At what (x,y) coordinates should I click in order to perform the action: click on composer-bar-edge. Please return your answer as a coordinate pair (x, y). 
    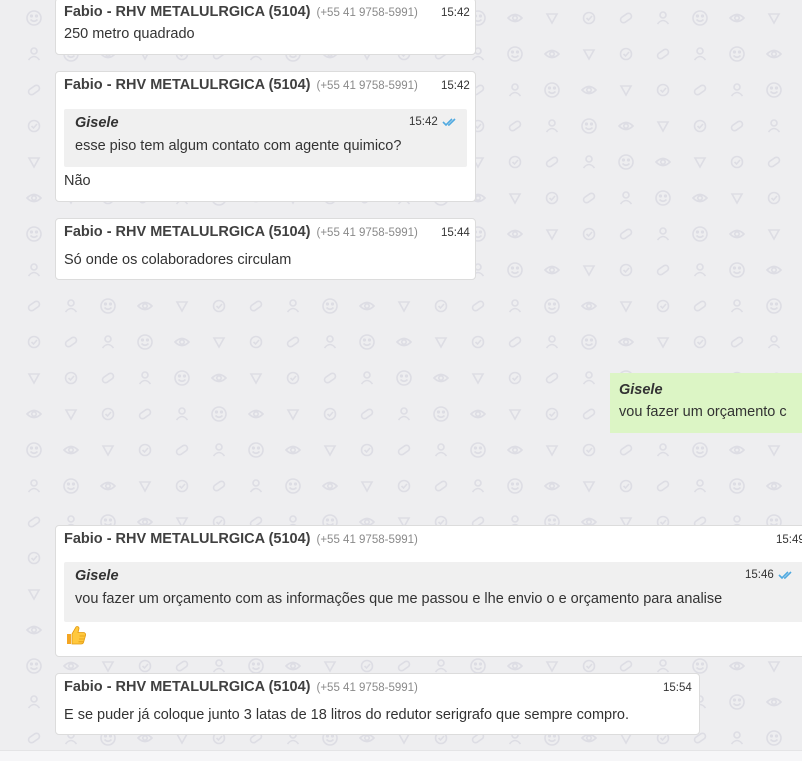
    Looking at the image, I should click on (401, 755).